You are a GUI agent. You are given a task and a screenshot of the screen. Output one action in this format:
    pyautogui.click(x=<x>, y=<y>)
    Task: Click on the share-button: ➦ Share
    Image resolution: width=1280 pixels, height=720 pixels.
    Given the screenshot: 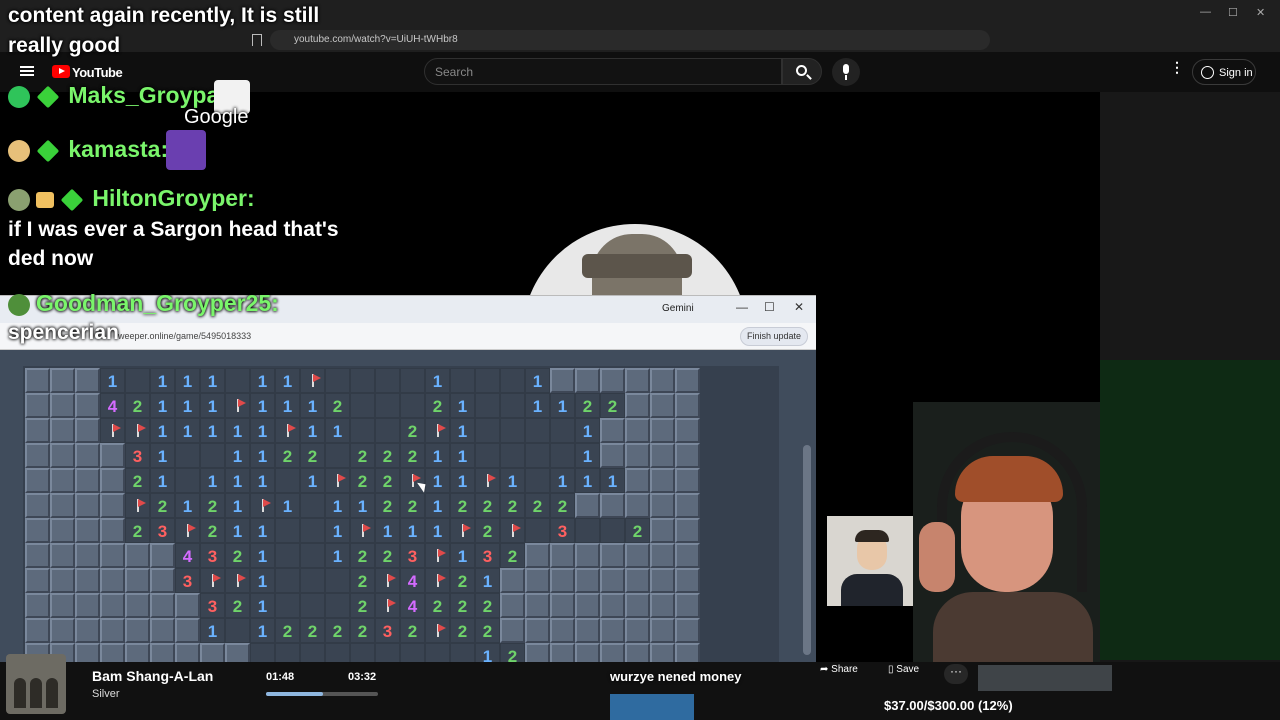 What is the action you would take?
    pyautogui.click(x=846, y=674)
    